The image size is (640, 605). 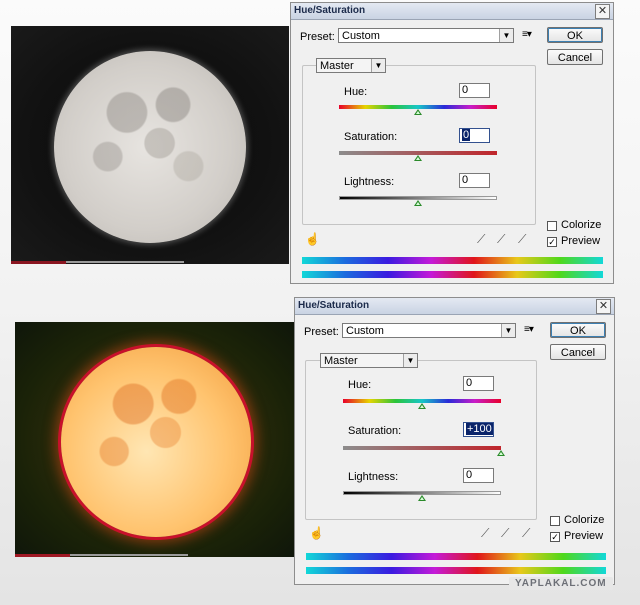 I want to click on saturation-input: +100, so click(x=478, y=429).